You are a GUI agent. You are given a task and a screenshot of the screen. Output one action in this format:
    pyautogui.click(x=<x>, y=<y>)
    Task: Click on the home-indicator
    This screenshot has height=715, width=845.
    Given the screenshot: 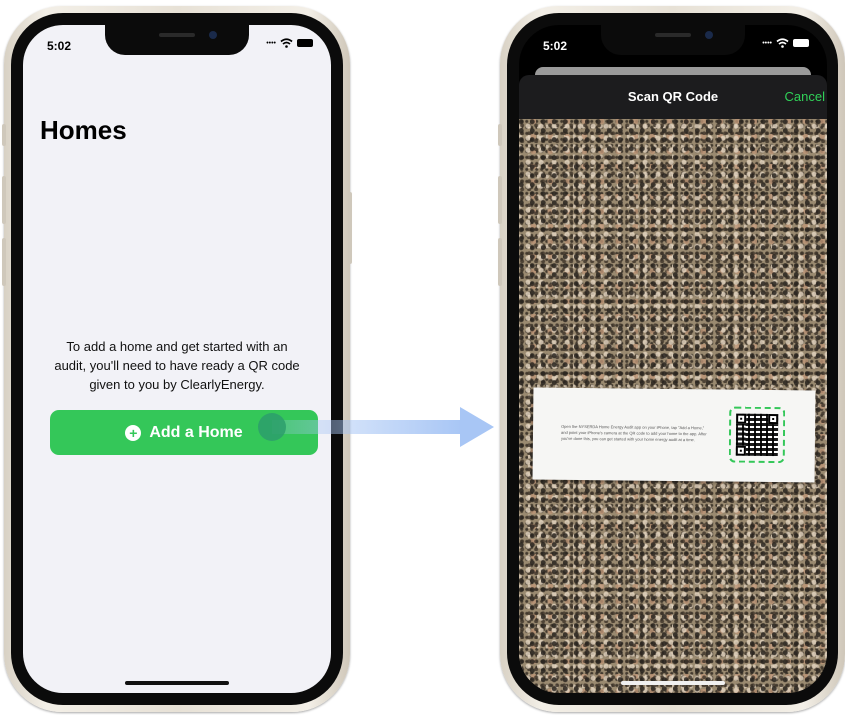 What is the action you would take?
    pyautogui.click(x=673, y=683)
    